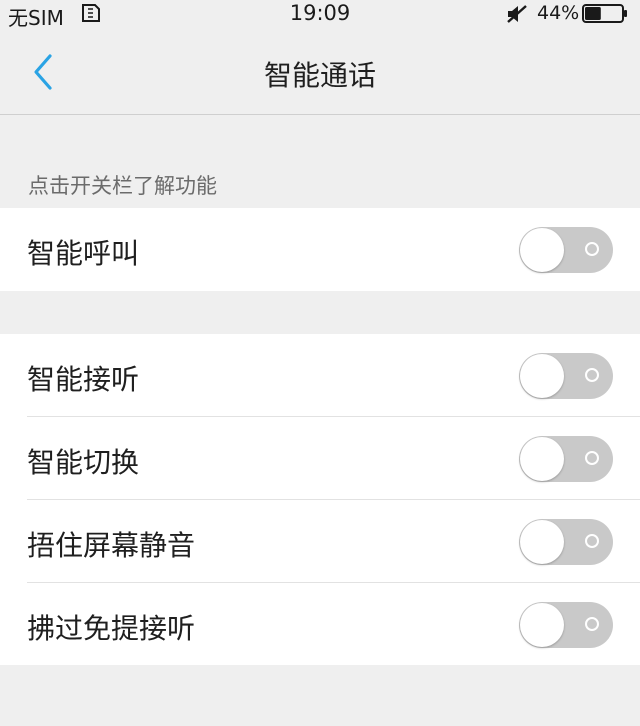 Image resolution: width=640 pixels, height=726 pixels. What do you see at coordinates (83, 253) in the screenshot?
I see `setting-label: 智能呼叫` at bounding box center [83, 253].